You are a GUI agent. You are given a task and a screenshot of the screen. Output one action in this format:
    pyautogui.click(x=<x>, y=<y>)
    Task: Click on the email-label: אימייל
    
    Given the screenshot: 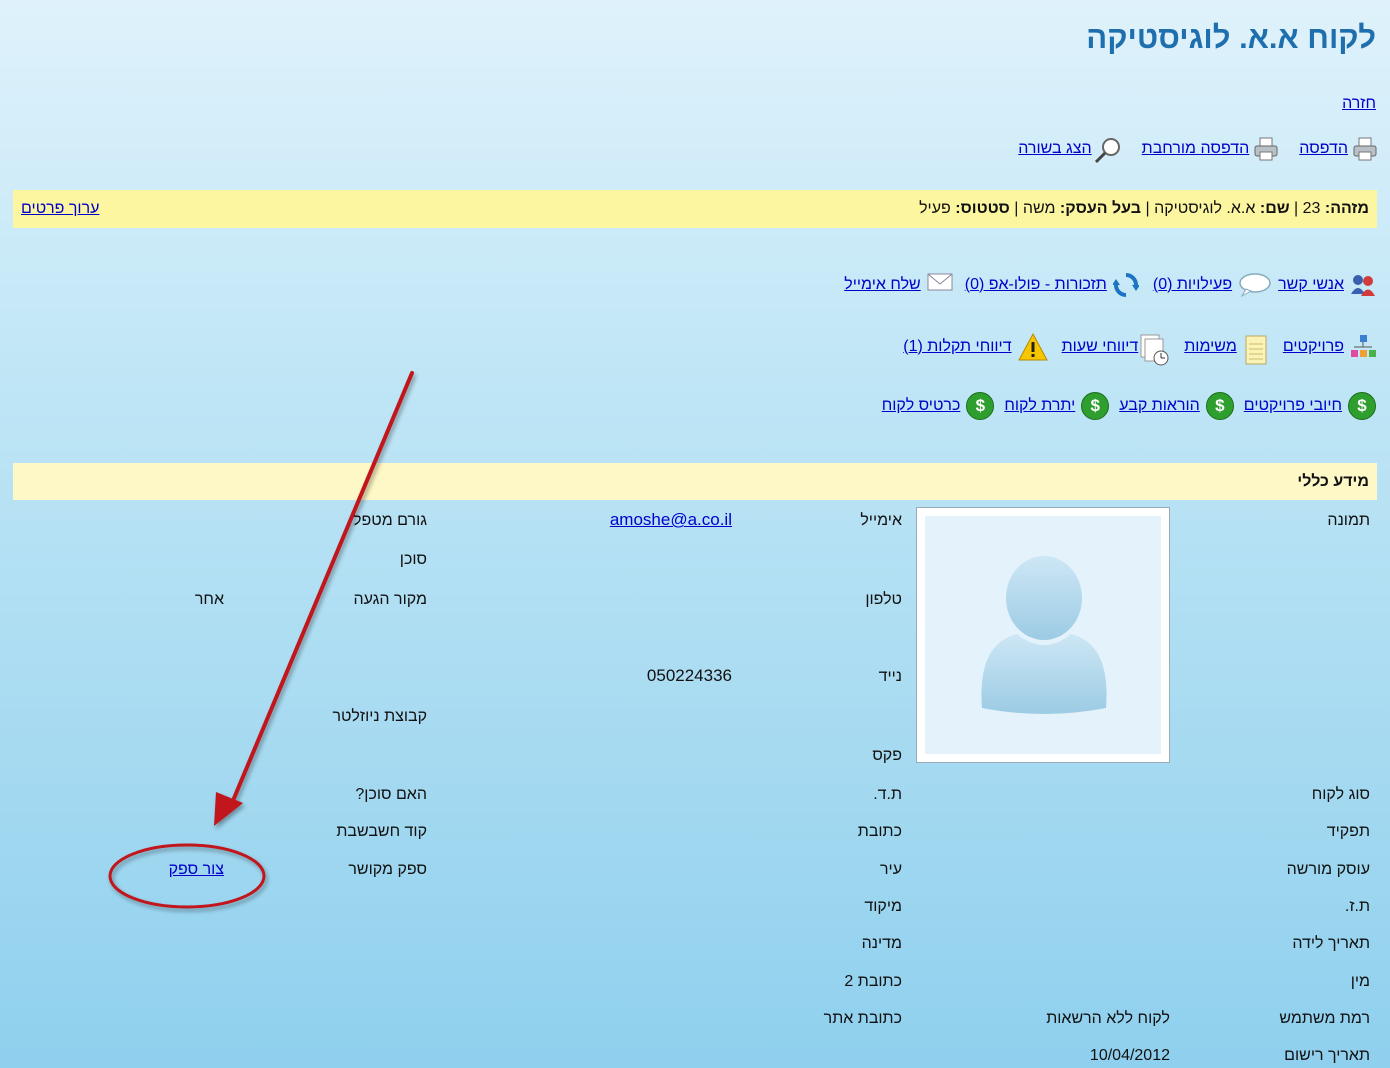 What is the action you would take?
    pyautogui.click(x=881, y=520)
    